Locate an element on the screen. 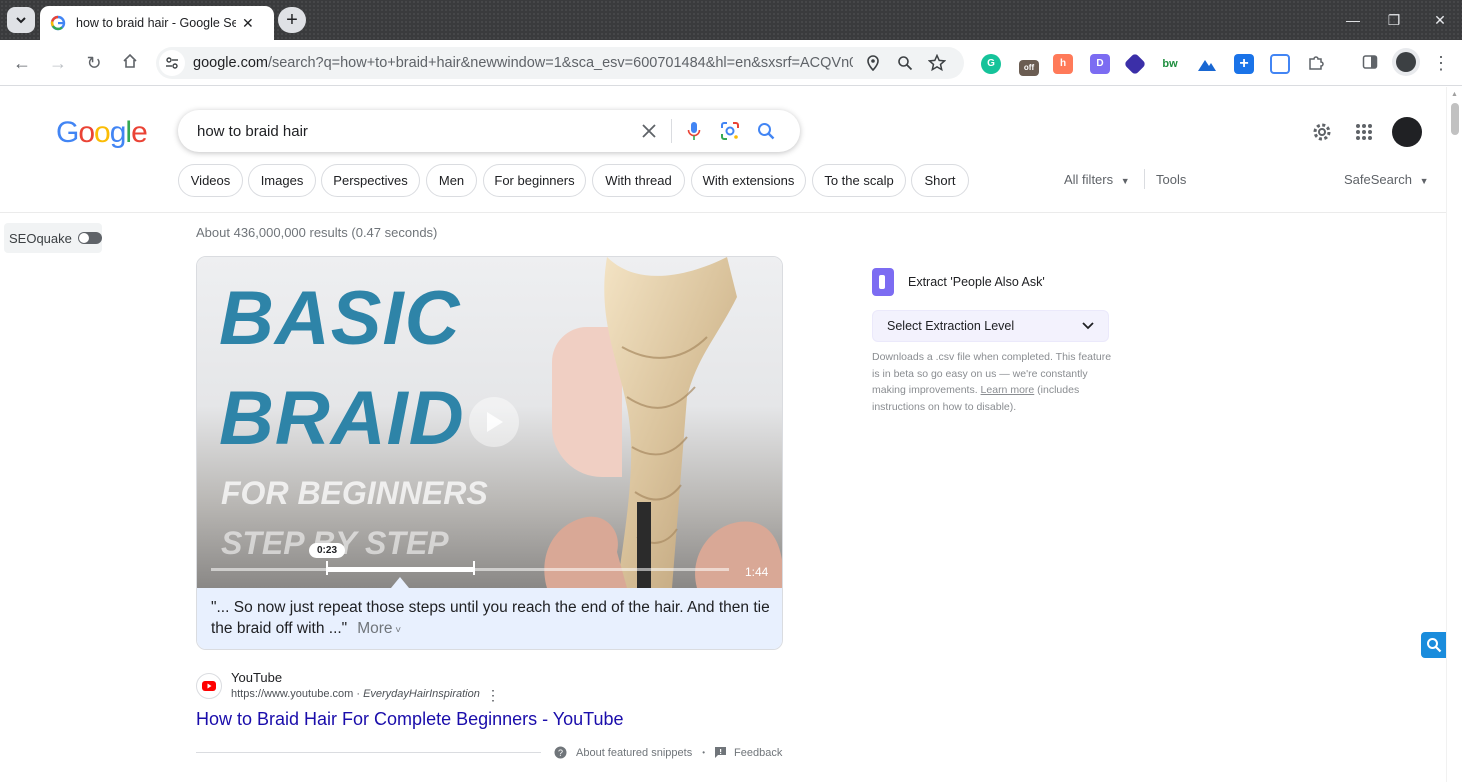 This screenshot has height=782, width=1462. chip-videos: Videos is located at coordinates (210, 180).